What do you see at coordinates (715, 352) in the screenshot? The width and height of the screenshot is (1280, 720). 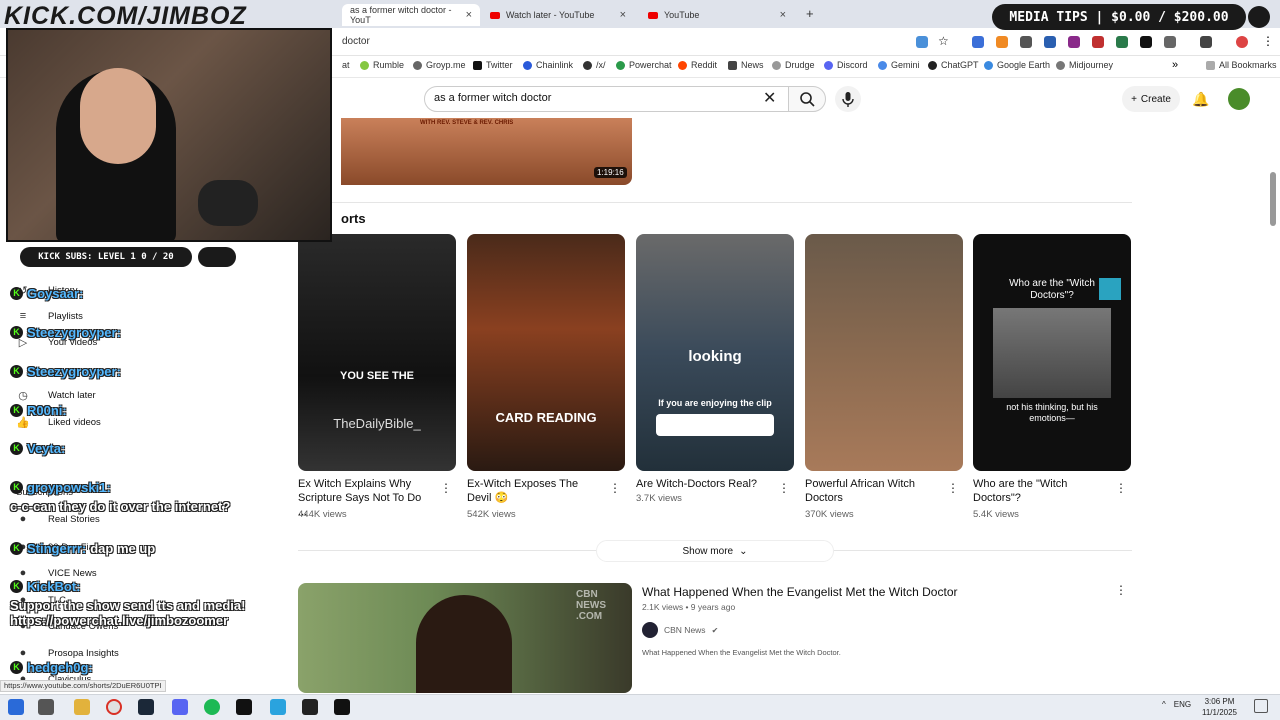 I see `short-thumbnail: looking If you are enjoying the clip` at bounding box center [715, 352].